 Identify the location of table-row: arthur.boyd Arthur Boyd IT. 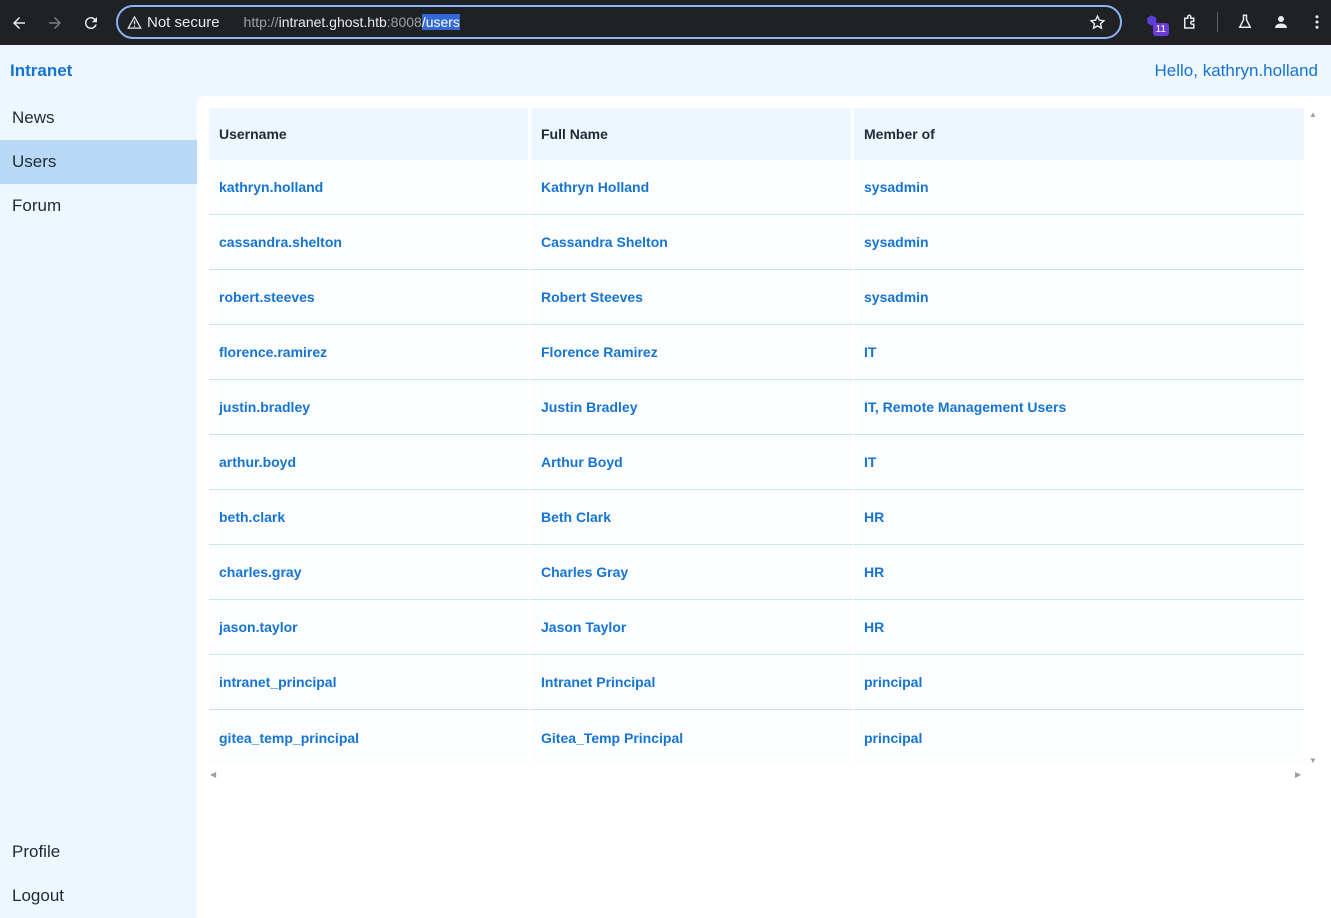
(756, 462).